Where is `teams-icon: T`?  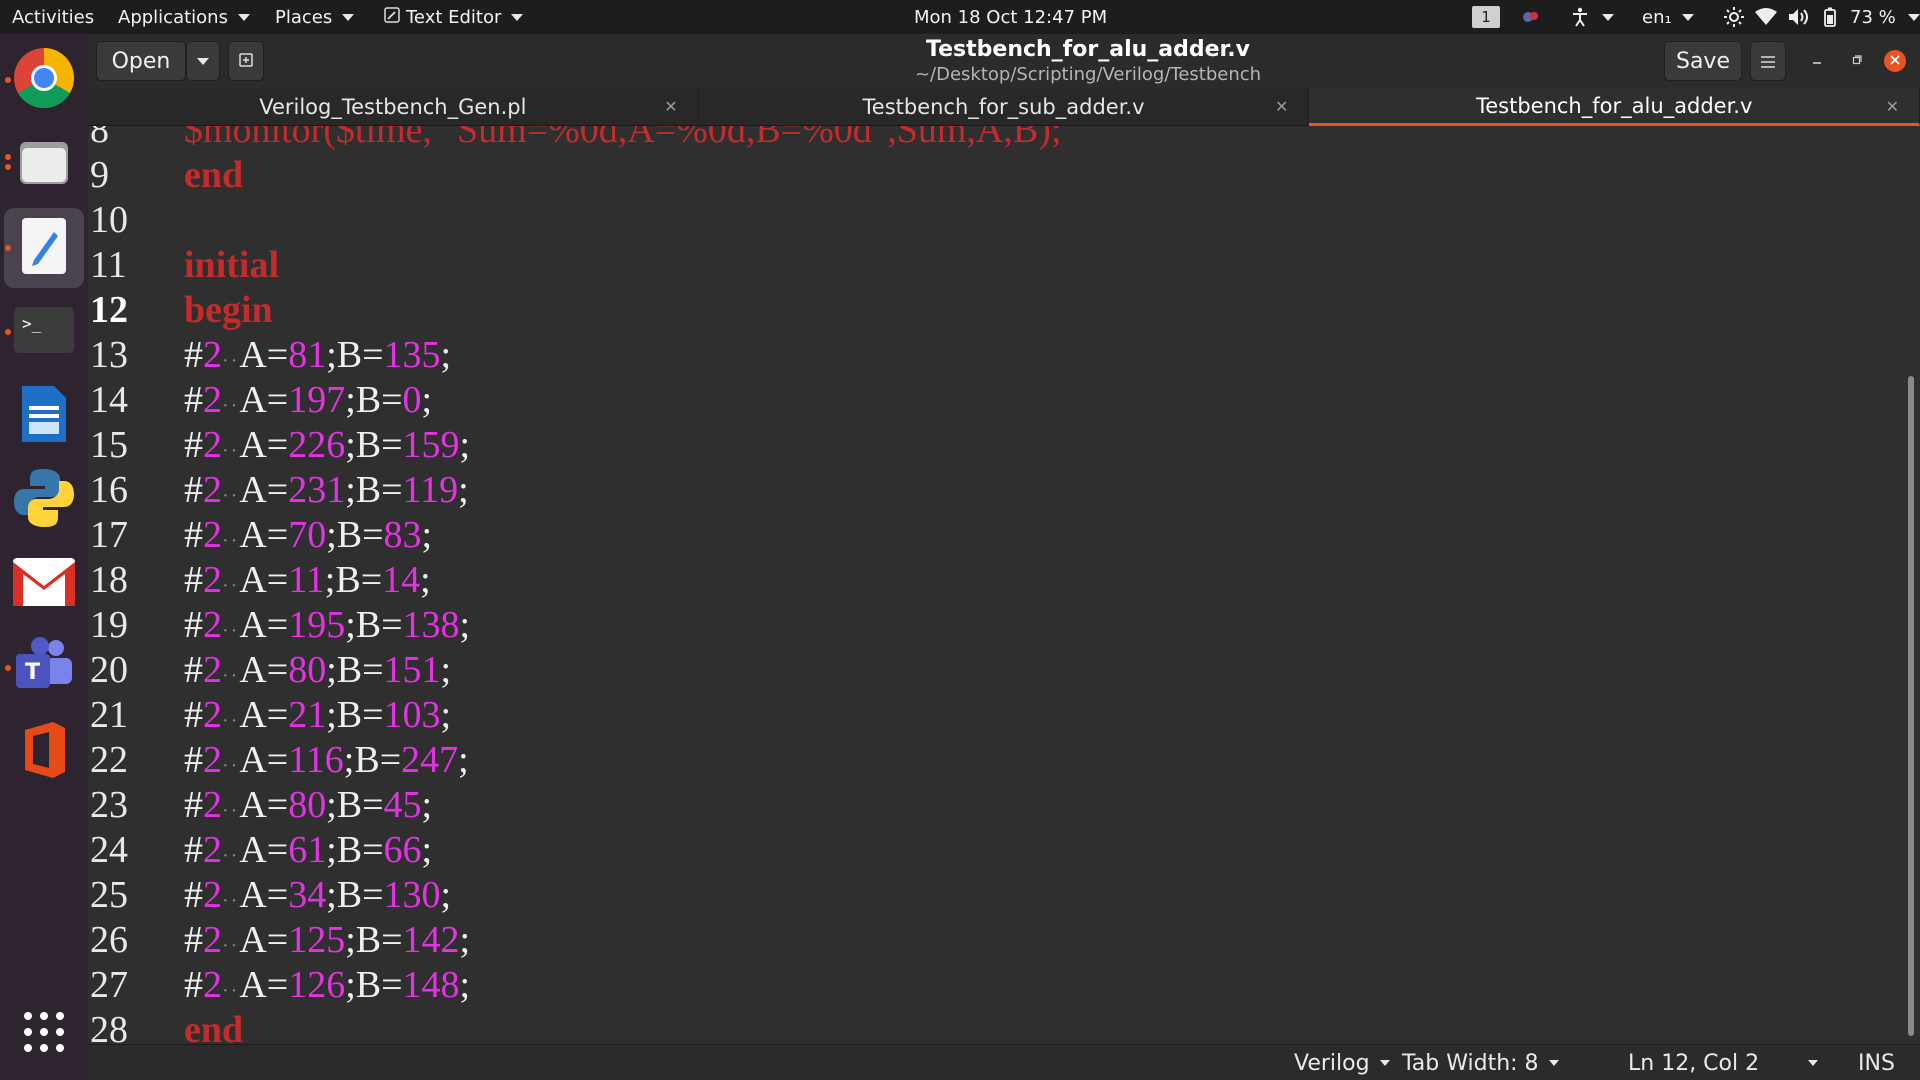
teams-icon: T is located at coordinates (44, 668).